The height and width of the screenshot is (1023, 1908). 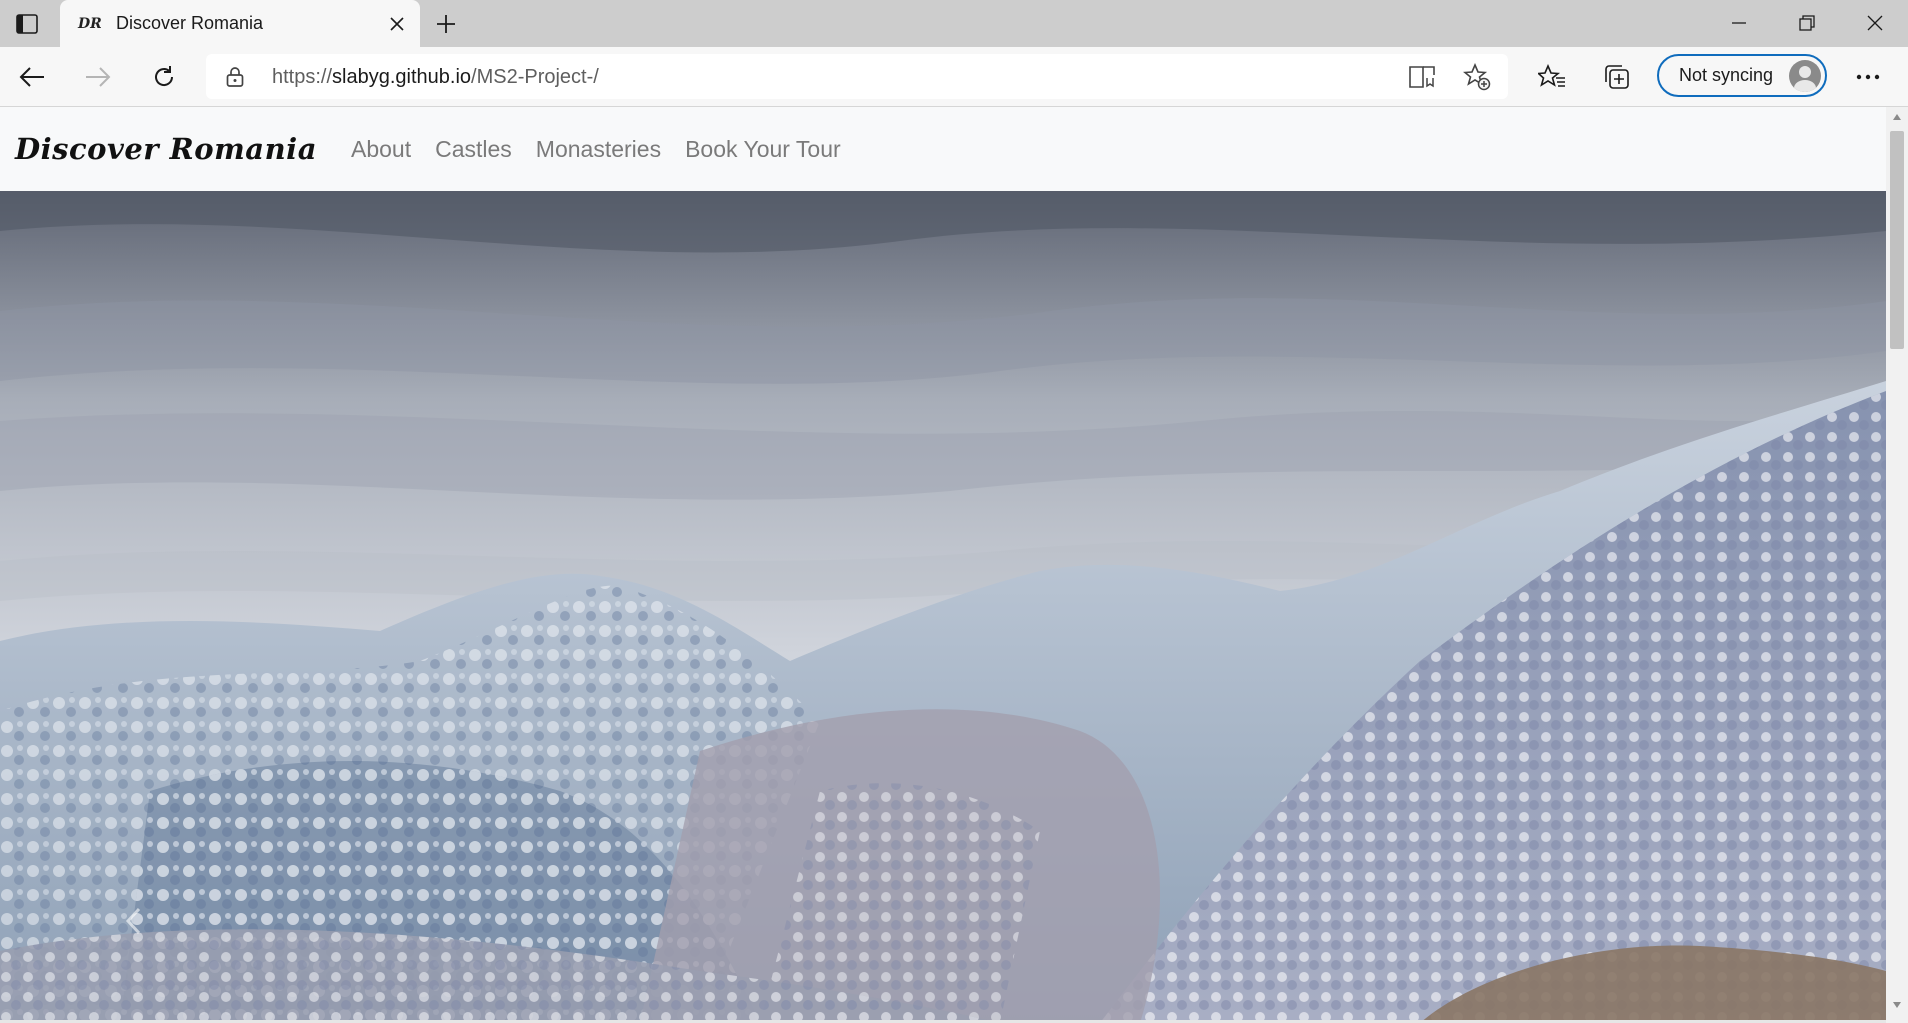 I want to click on forward-arrow-icon, so click(x=98, y=77).